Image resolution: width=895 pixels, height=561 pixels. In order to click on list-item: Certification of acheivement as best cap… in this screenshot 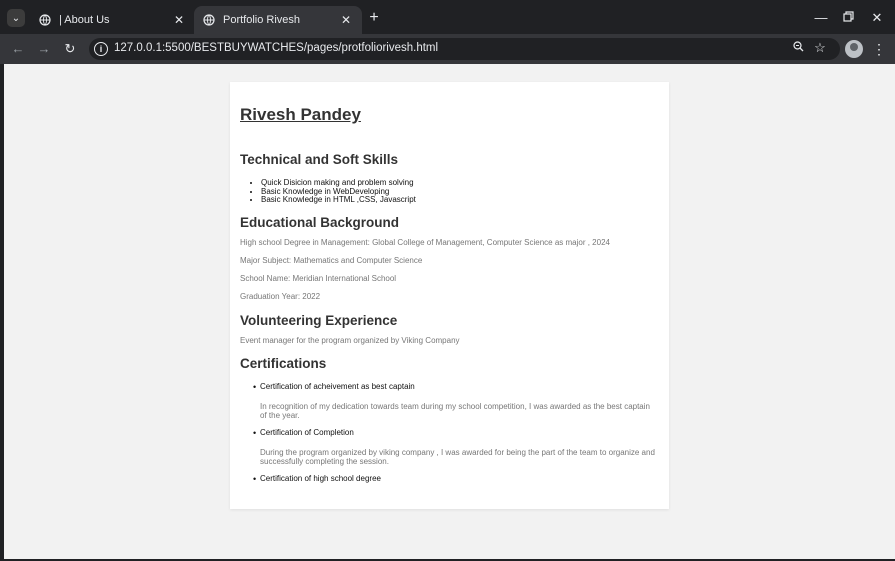, I will do `click(456, 401)`.